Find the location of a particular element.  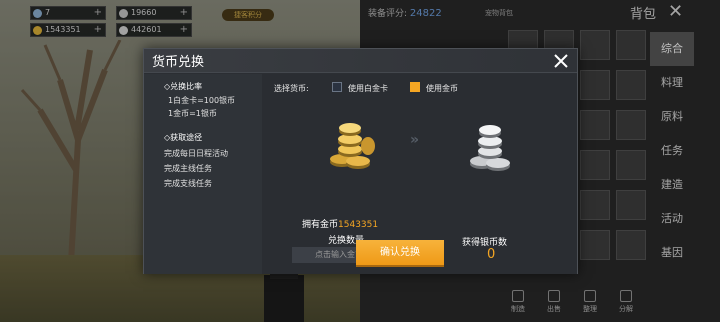

source-heading: ◇获取途径 is located at coordinates (183, 137).